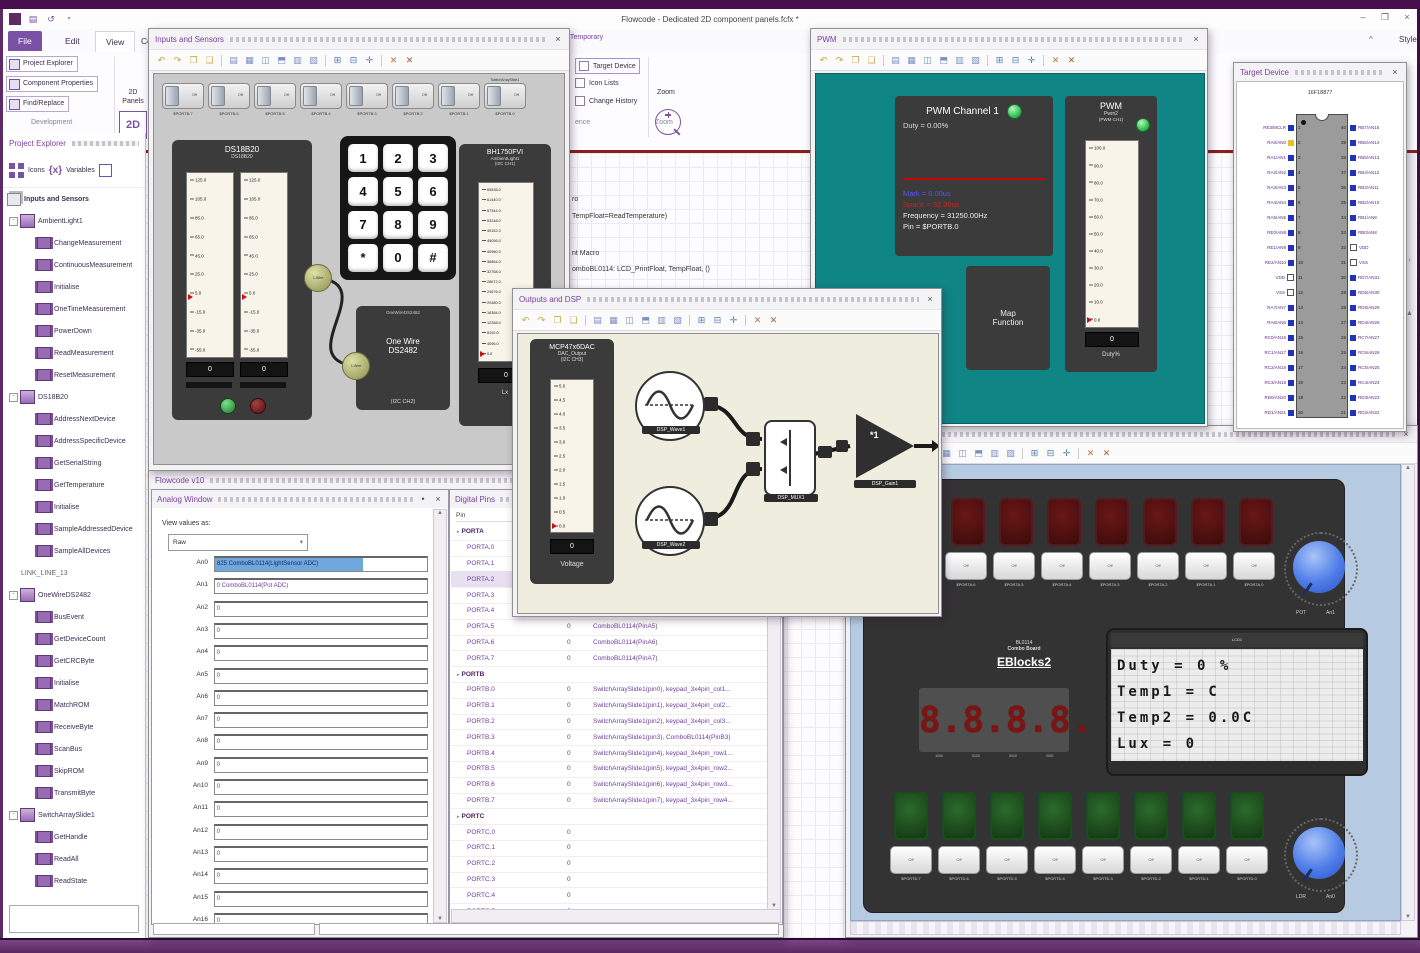 The image size is (1420, 953). Describe the element at coordinates (610, 659) in the screenshot. I see `digital-pin-row: PORTA.7 0 ComboBL0114(PinA7)` at that location.